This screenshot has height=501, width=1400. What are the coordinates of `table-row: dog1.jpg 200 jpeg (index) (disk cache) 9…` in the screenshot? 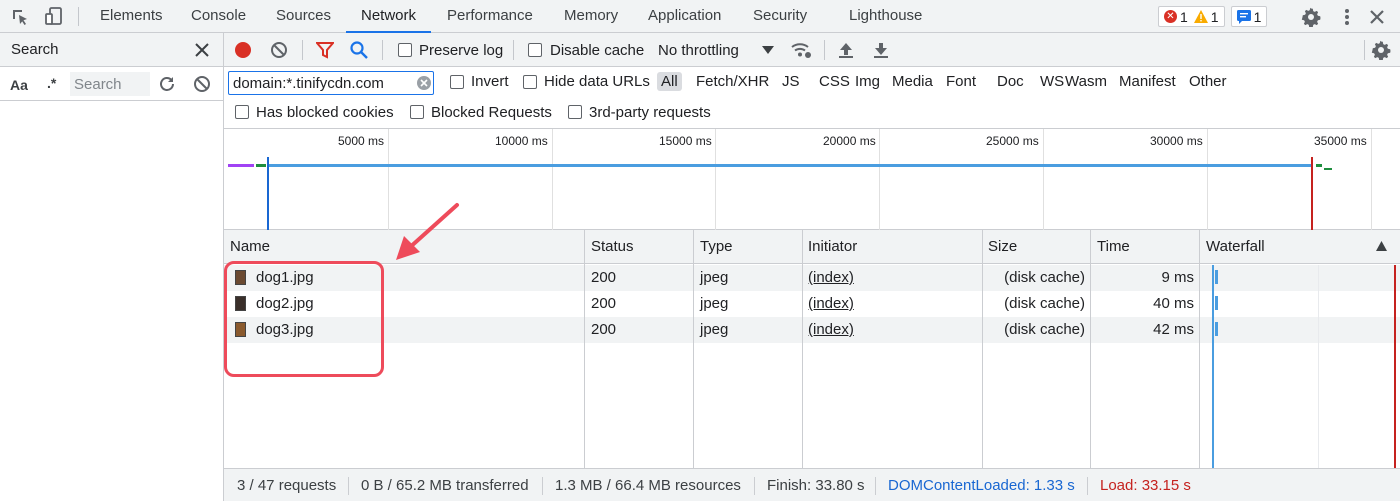 It's located at (812, 278).